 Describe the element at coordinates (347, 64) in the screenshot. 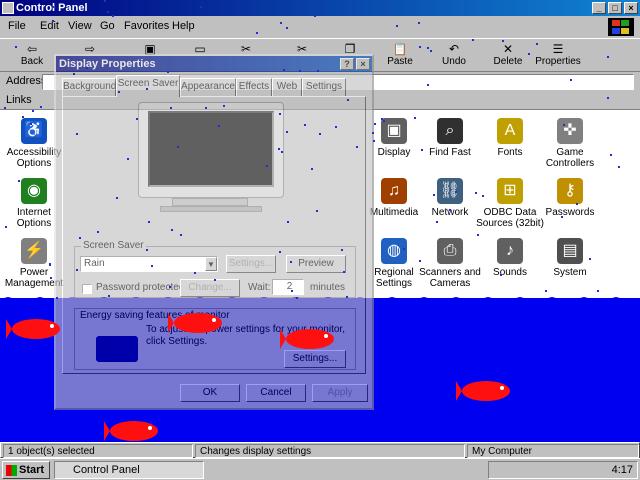

I see `help-button: ?` at that location.